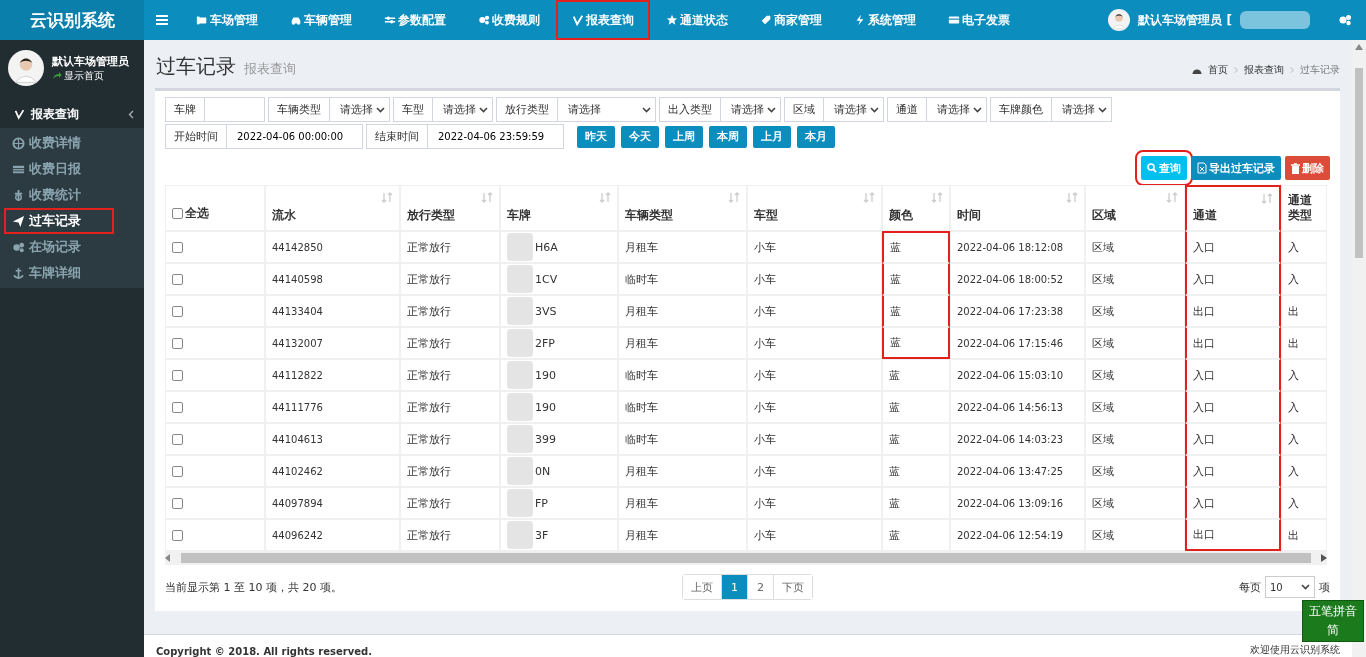 Image resolution: width=1366 pixels, height=657 pixels. What do you see at coordinates (196, 136) in the screenshot?
I see `filter-label: 开始时间` at bounding box center [196, 136].